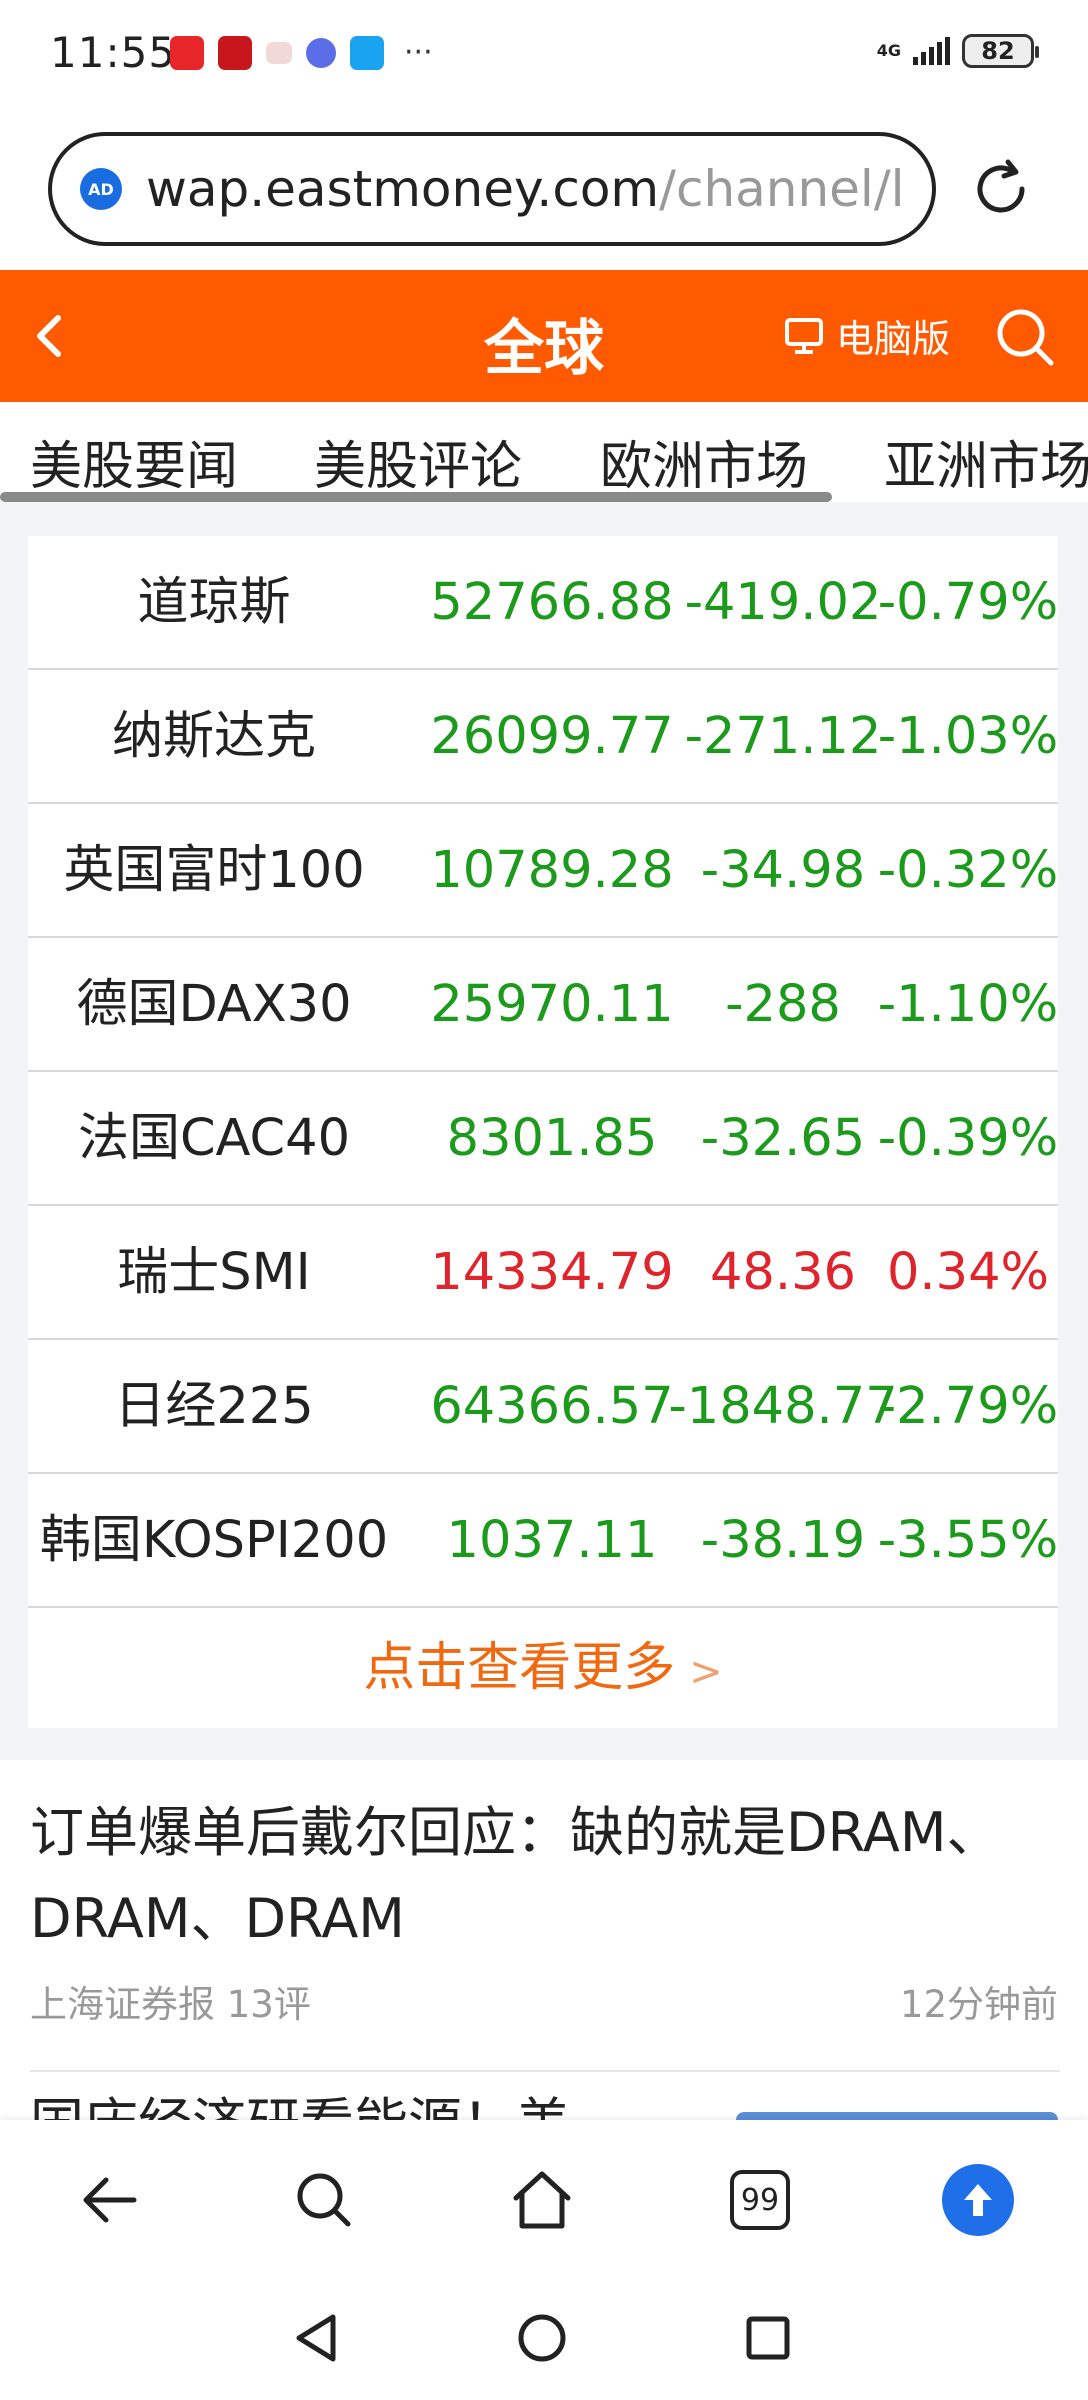 Image resolution: width=1088 pixels, height=2400 pixels. Describe the element at coordinates (968, 870) in the screenshot. I see `index-change-percent: -0.32%` at that location.